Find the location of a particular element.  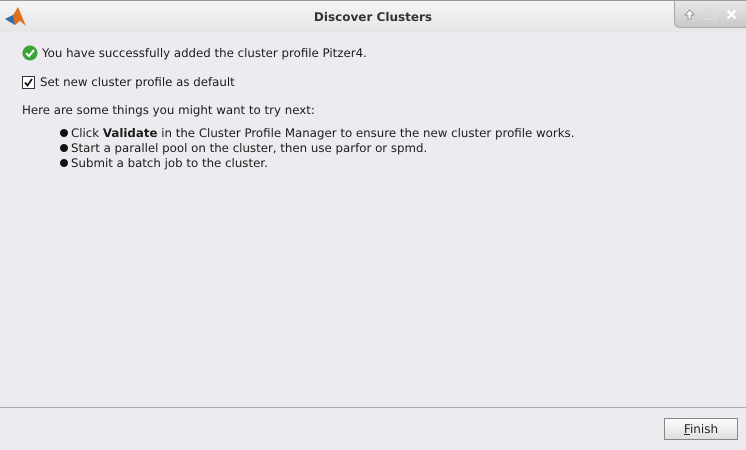

finish-button: Finish is located at coordinates (701, 429).